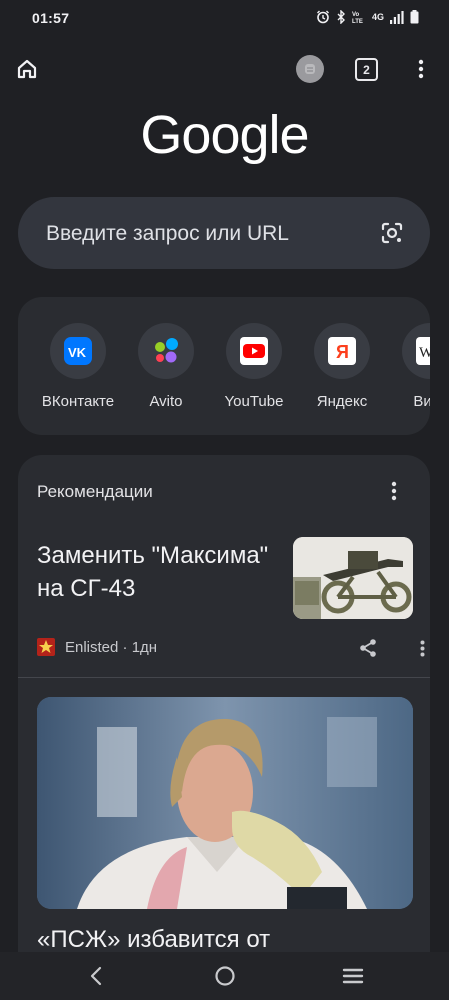 This screenshot has width=449, height=1000. I want to click on tab-switcher-button: 2, so click(366, 69).